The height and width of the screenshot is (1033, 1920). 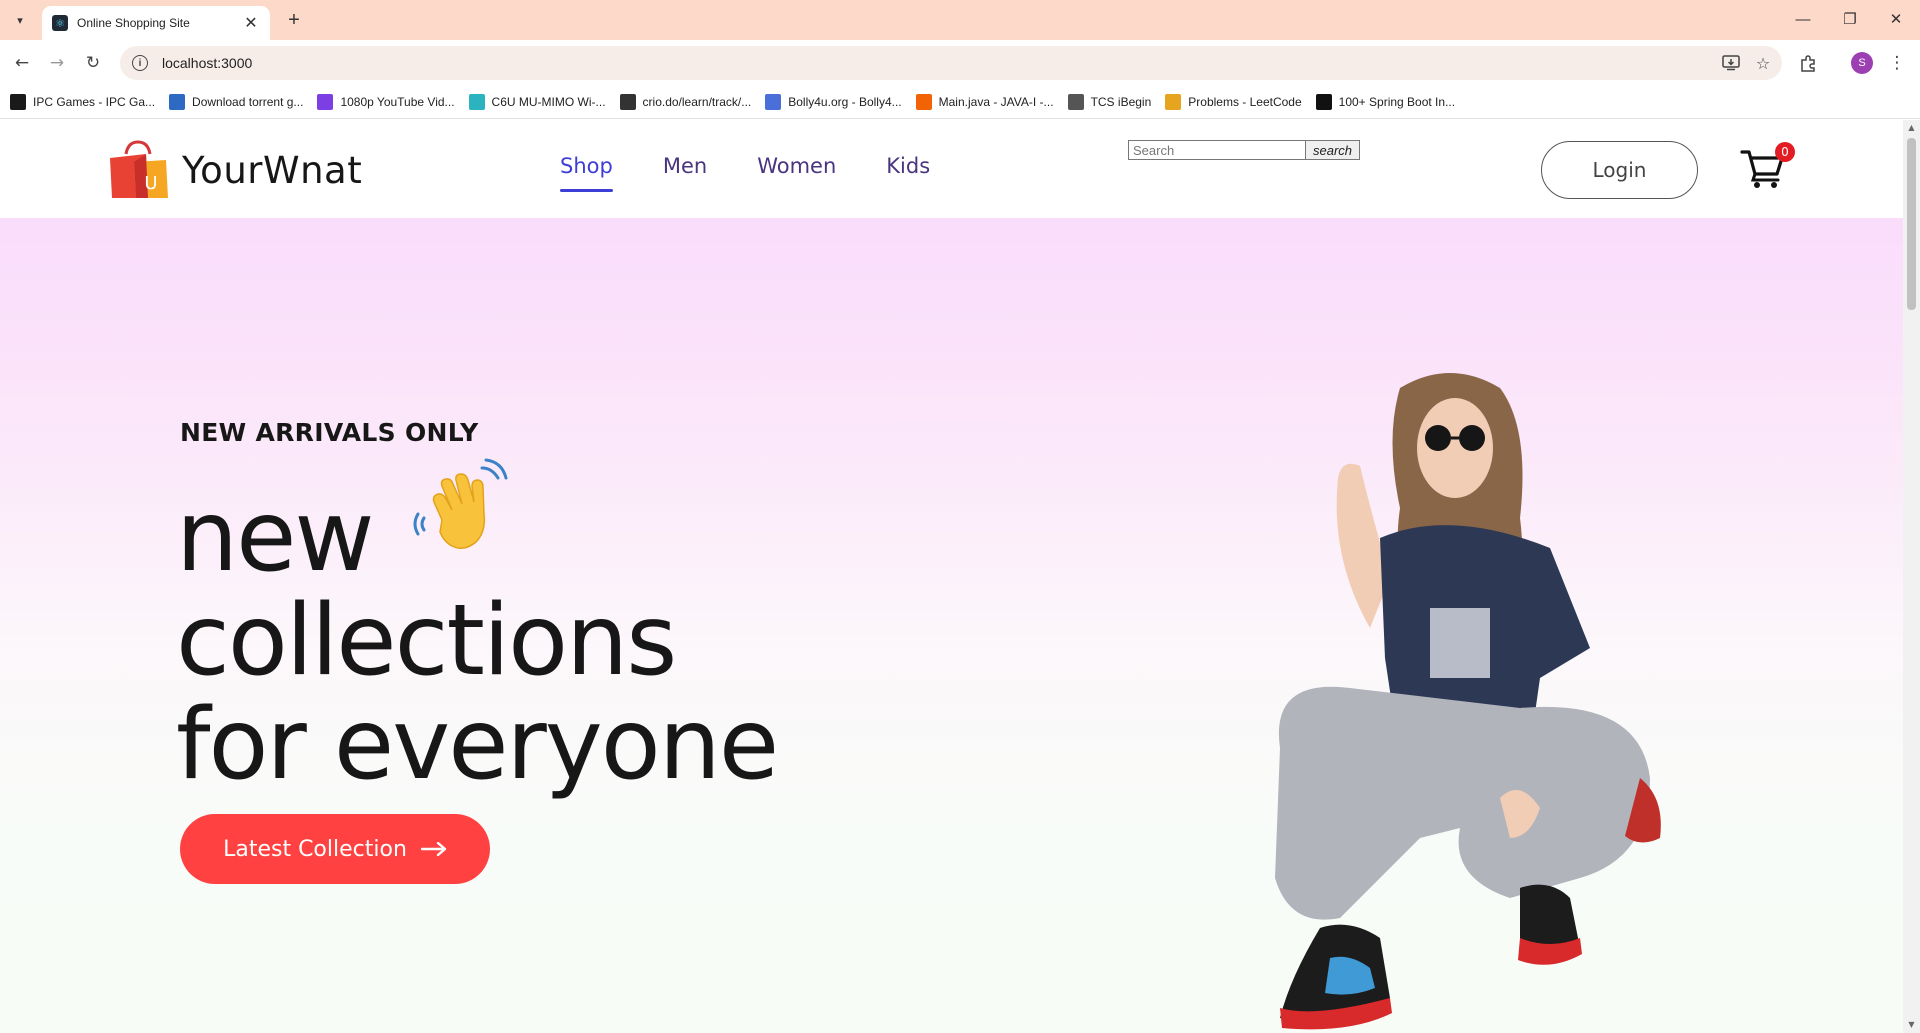 What do you see at coordinates (773, 101) in the screenshot?
I see `bolly-icon` at bounding box center [773, 101].